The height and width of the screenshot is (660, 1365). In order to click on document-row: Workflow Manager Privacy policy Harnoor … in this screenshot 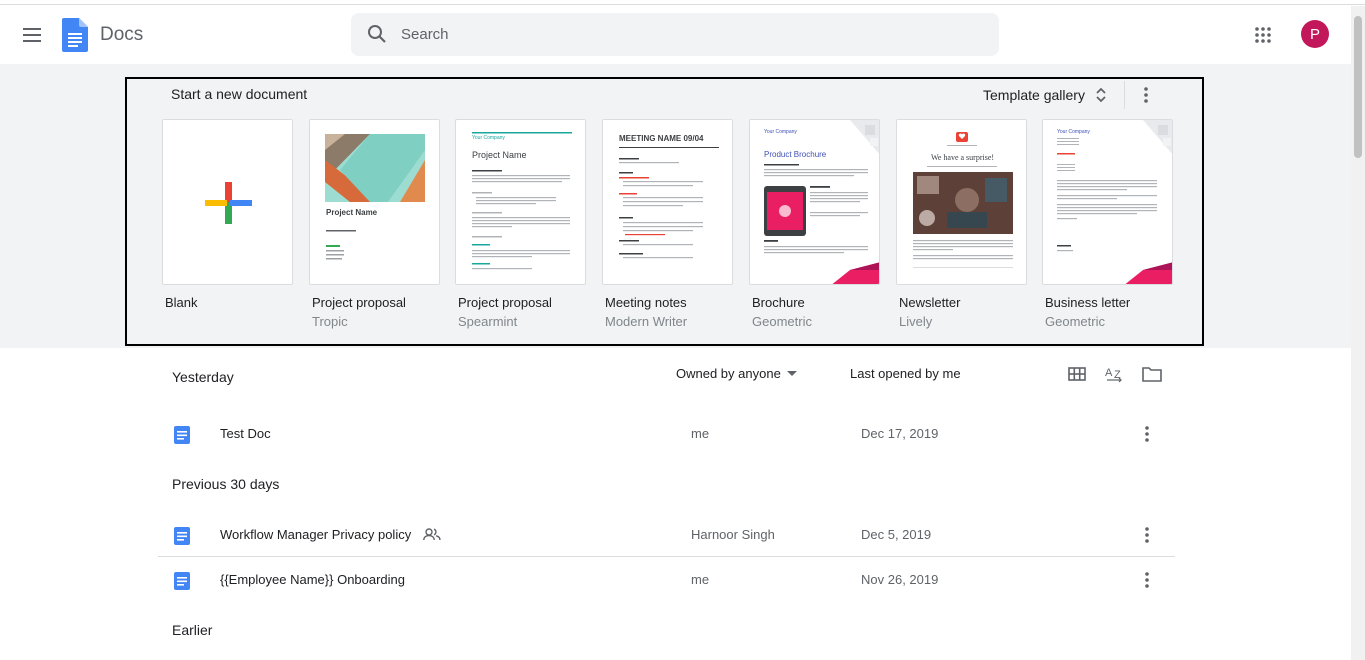, I will do `click(666, 535)`.